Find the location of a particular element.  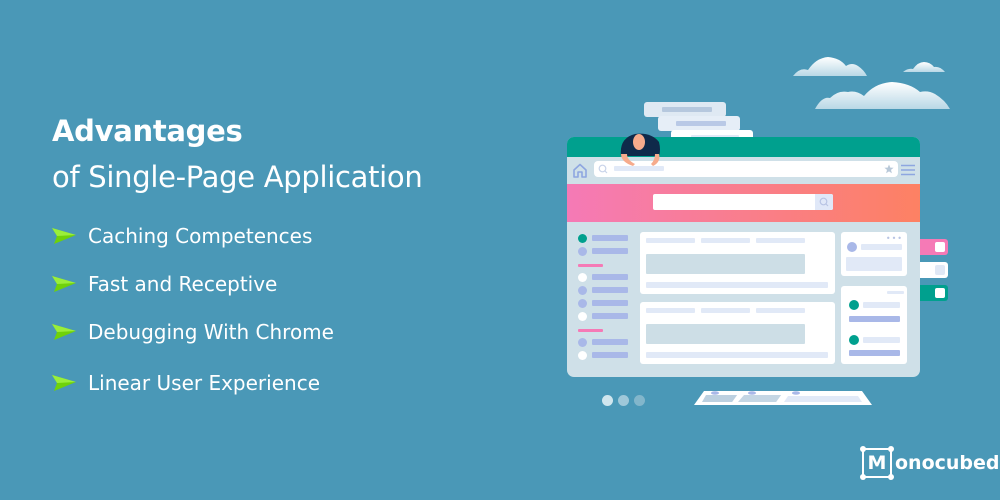

hero-search-box is located at coordinates (743, 202).